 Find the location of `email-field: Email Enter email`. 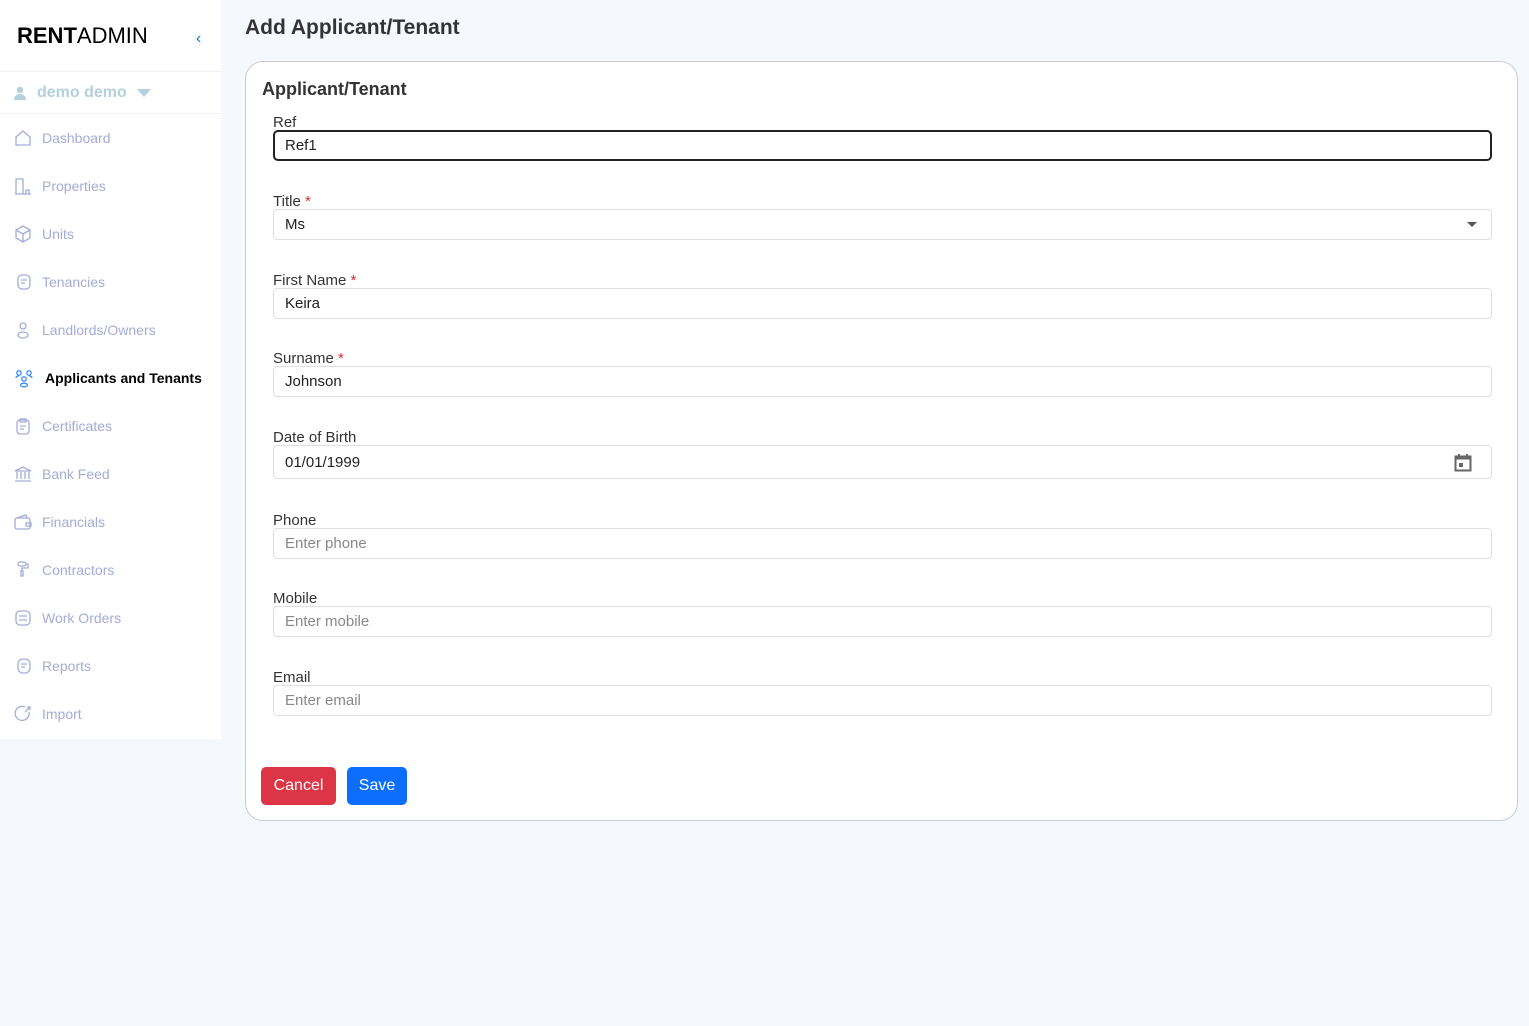

email-field: Email Enter email is located at coordinates (882, 692).